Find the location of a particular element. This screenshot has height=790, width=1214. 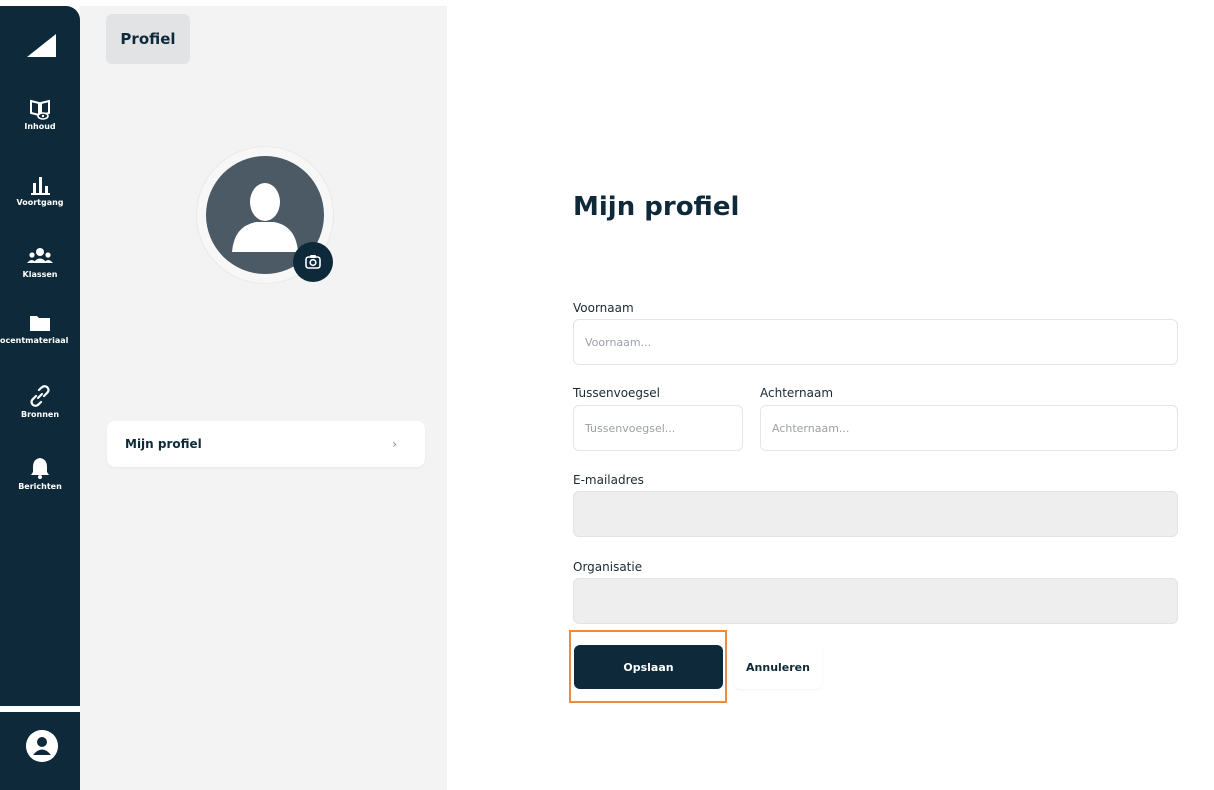

sidebar-item-berichten: Berichten is located at coordinates (40, 473).